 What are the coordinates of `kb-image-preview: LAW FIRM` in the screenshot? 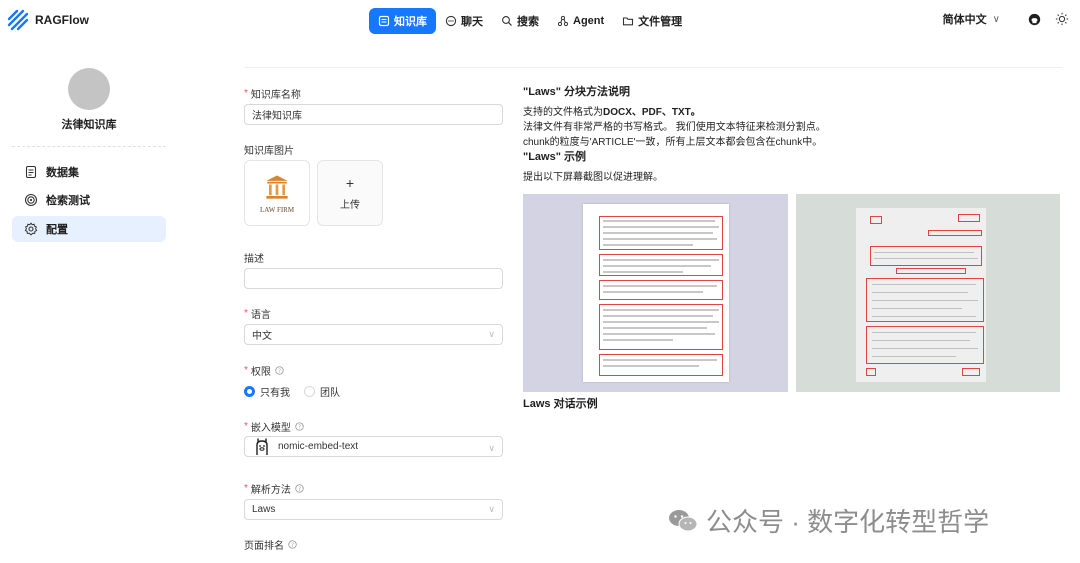 It's located at (277, 193).